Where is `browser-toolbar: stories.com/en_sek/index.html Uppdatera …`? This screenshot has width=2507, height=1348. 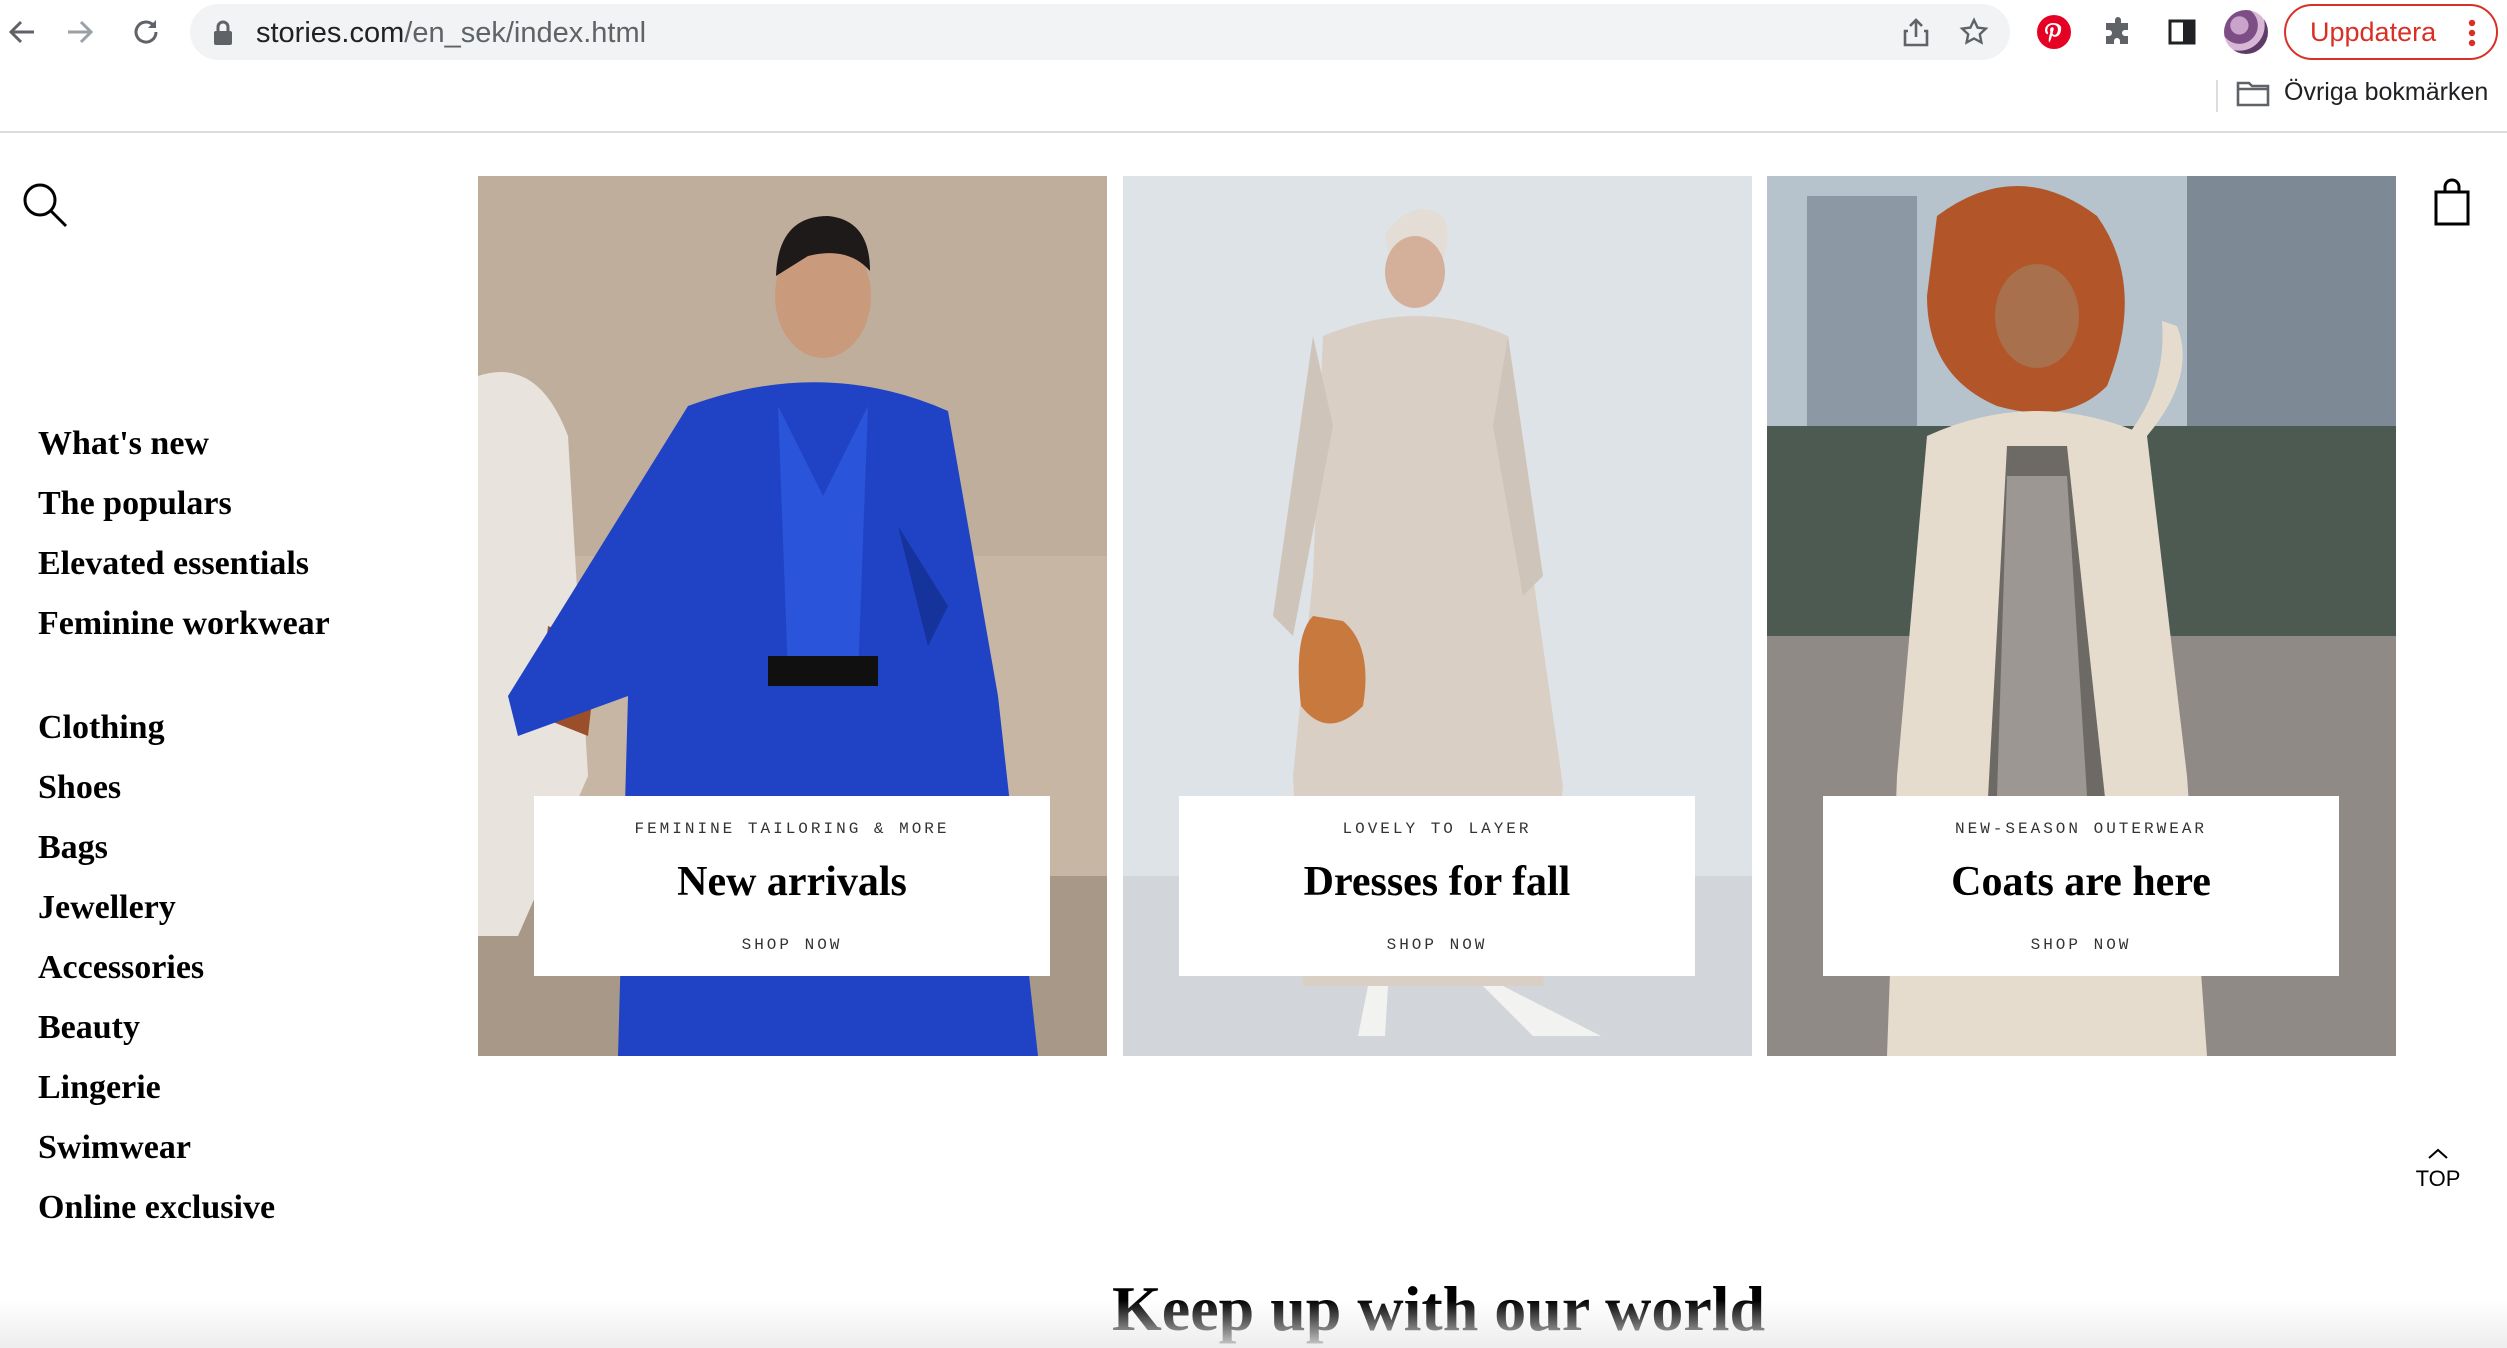
browser-toolbar: stories.com/en_sek/index.html Uppdatera … is located at coordinates (1253, 66).